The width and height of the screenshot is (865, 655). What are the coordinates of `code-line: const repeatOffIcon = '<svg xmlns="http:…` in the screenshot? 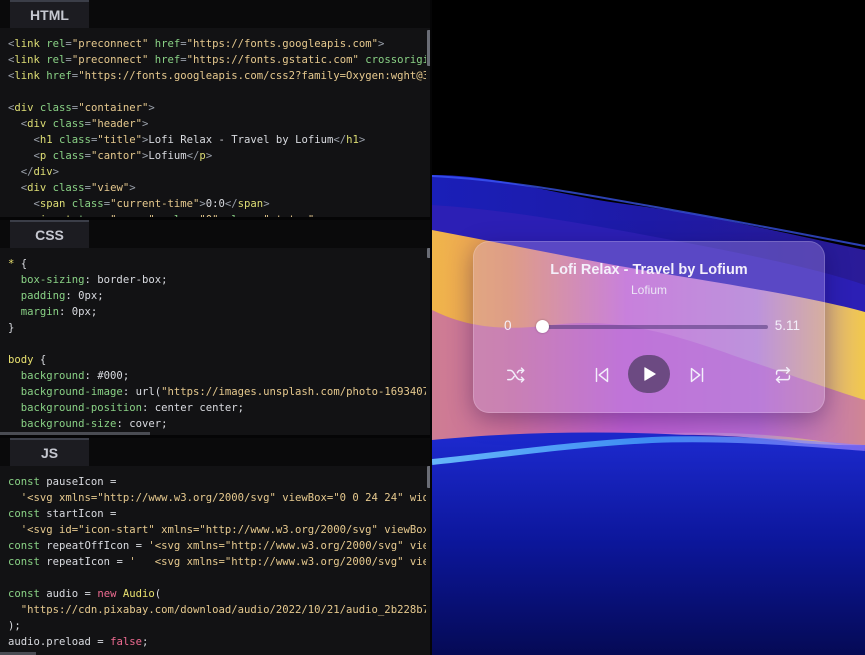 It's located at (217, 546).